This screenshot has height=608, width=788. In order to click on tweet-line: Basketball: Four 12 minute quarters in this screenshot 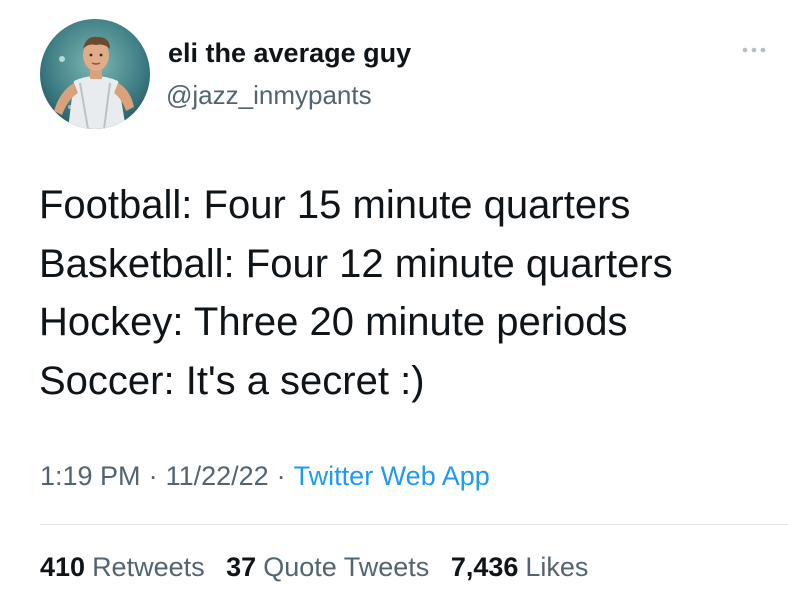, I will do `click(356, 263)`.